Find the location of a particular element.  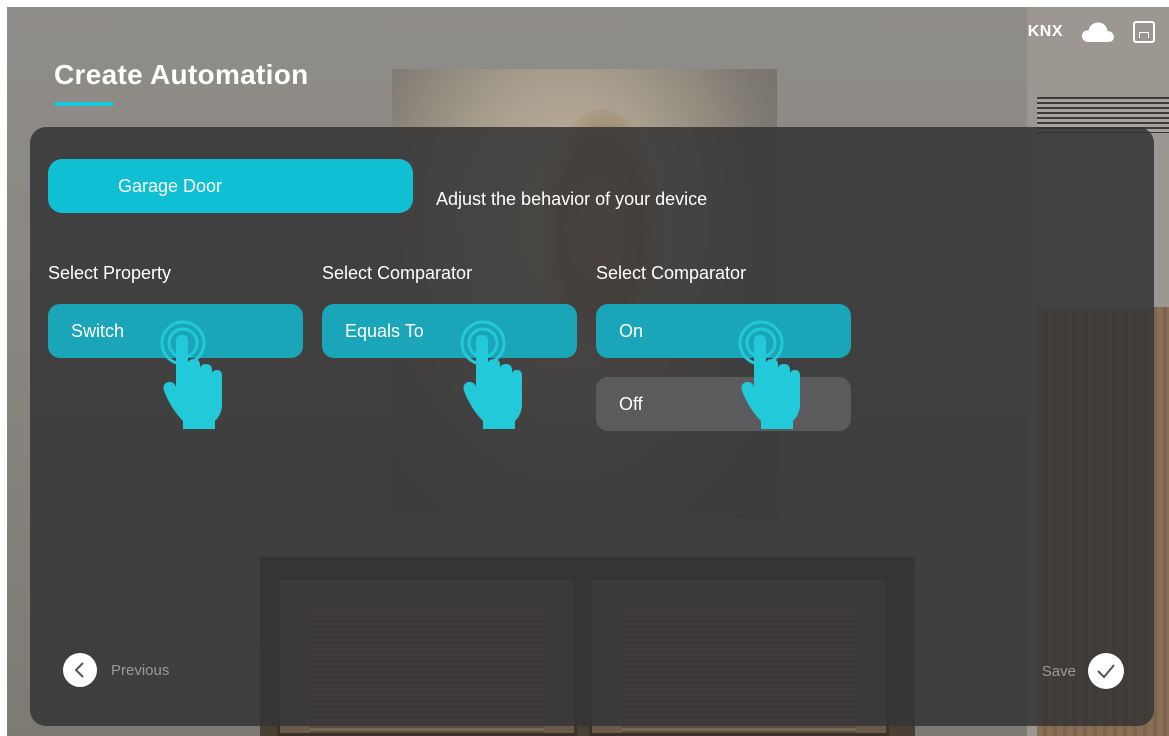

title-underline is located at coordinates (84, 104).